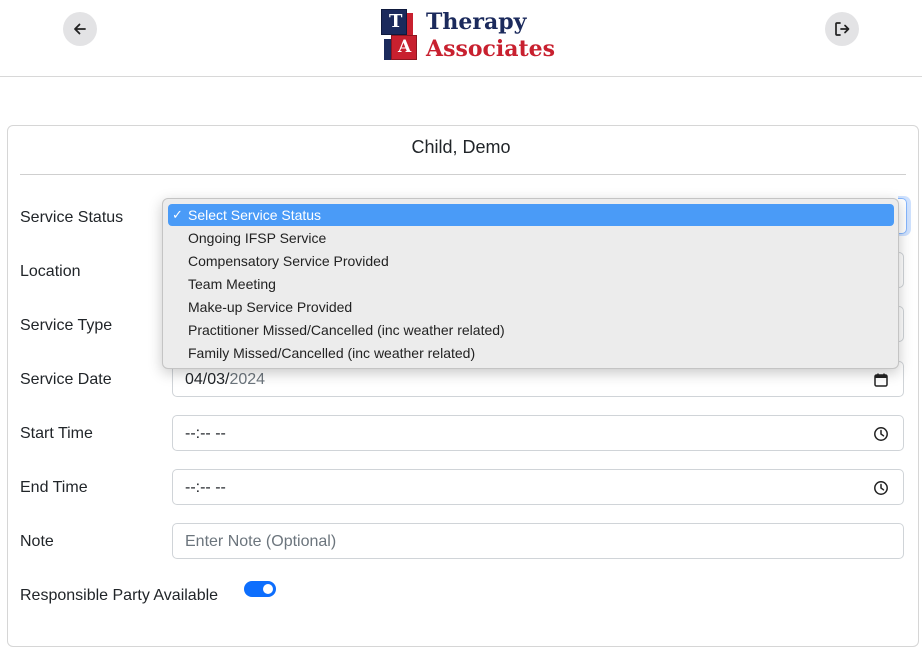 The height and width of the screenshot is (647, 922). What do you see at coordinates (538, 487) in the screenshot?
I see `end-time-input: --:-- --` at bounding box center [538, 487].